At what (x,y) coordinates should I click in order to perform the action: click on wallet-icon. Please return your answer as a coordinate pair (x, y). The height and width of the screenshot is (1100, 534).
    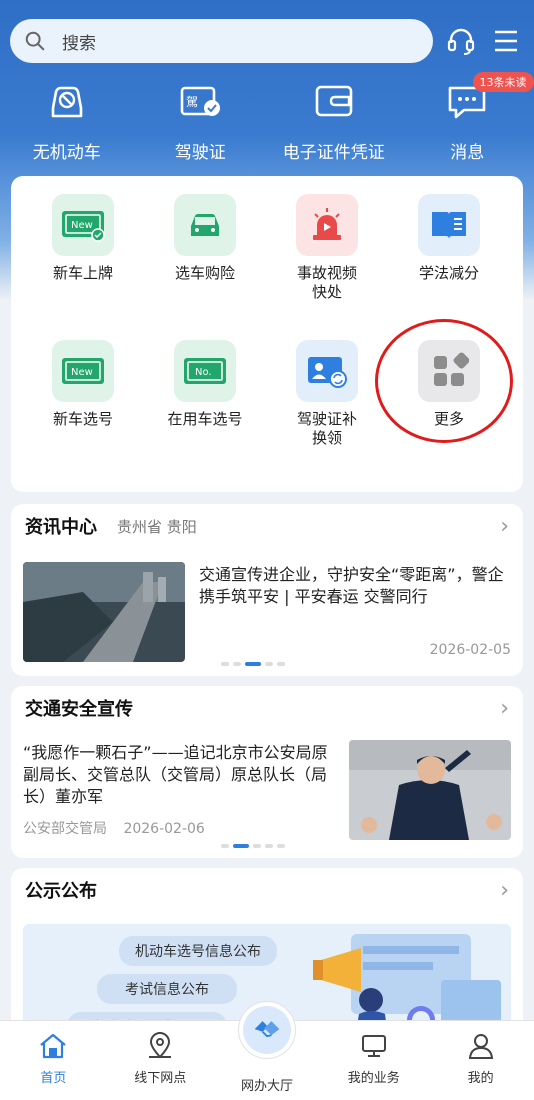
    Looking at the image, I should click on (334, 101).